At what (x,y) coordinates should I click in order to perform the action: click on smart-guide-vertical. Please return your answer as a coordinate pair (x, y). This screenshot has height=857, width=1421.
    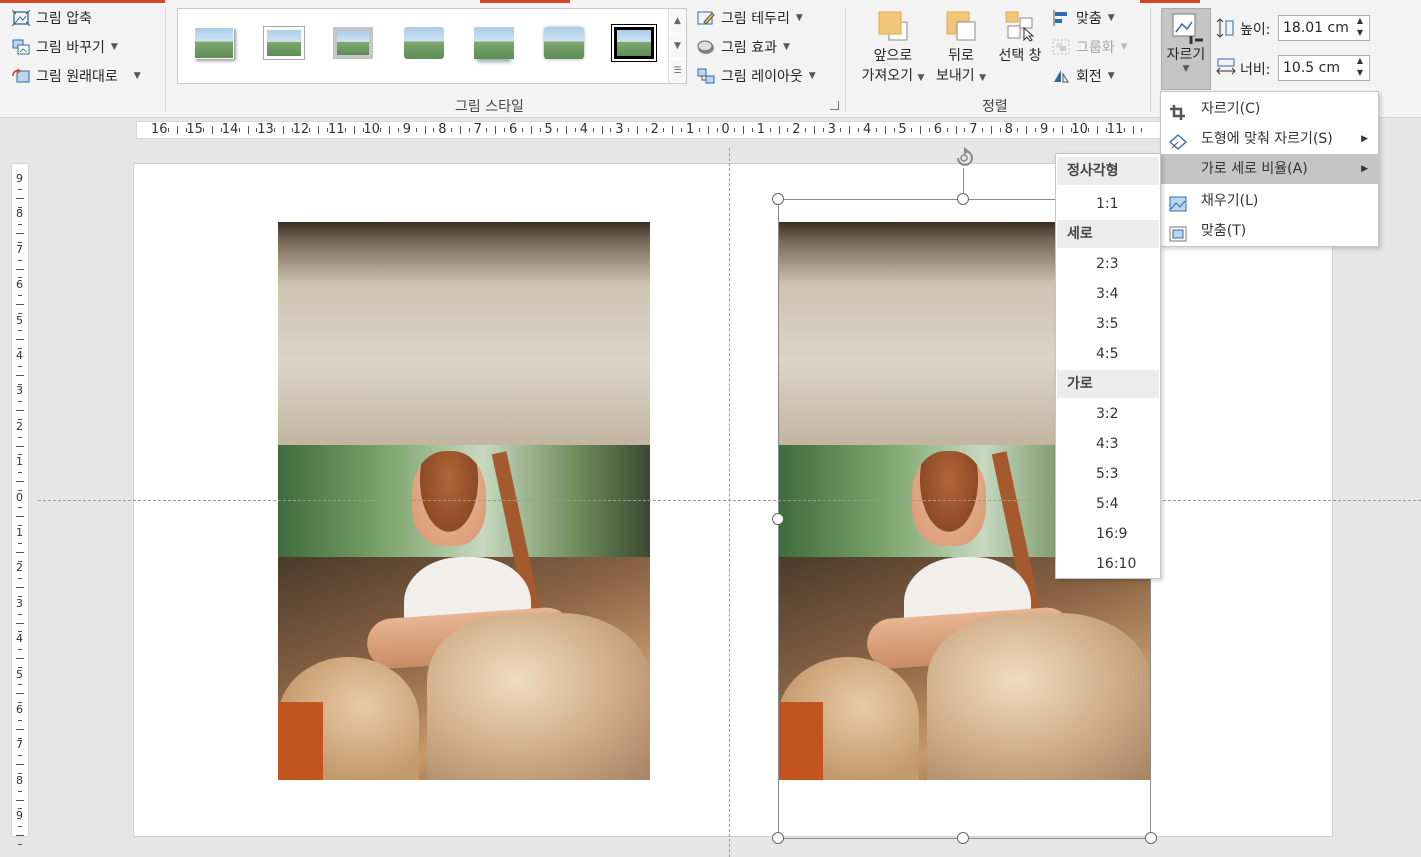
    Looking at the image, I should click on (729, 502).